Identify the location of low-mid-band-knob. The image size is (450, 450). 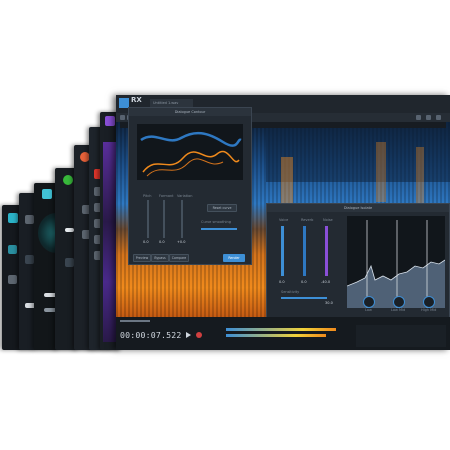
(399, 302).